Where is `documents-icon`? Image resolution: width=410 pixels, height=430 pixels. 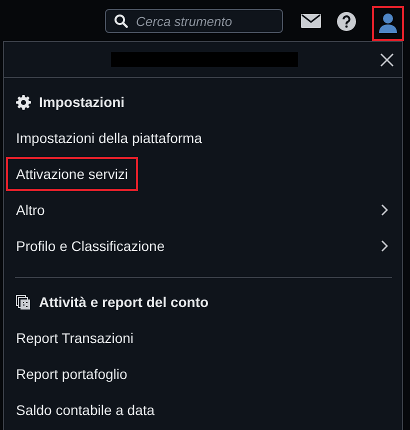
documents-icon is located at coordinates (23, 302).